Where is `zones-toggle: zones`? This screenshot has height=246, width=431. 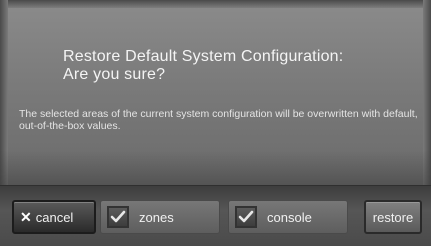
zones-toggle: zones is located at coordinates (160, 217).